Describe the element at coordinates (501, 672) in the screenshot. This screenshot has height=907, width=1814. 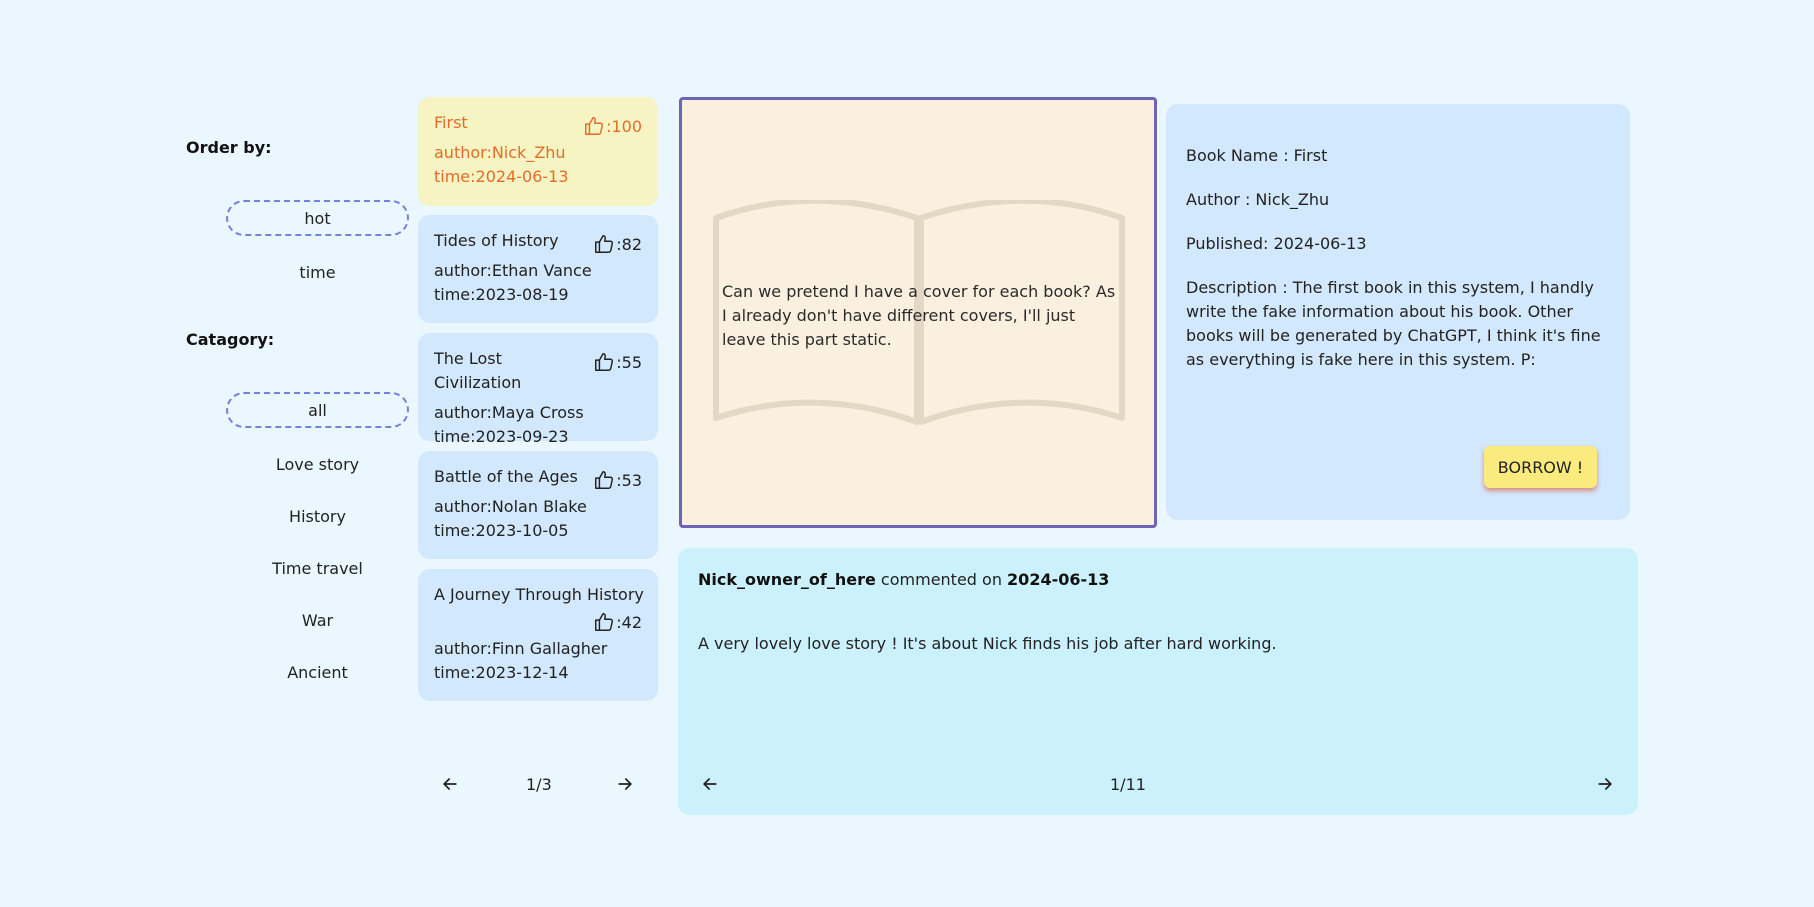
I see `book-time: time:2023-12-14` at that location.